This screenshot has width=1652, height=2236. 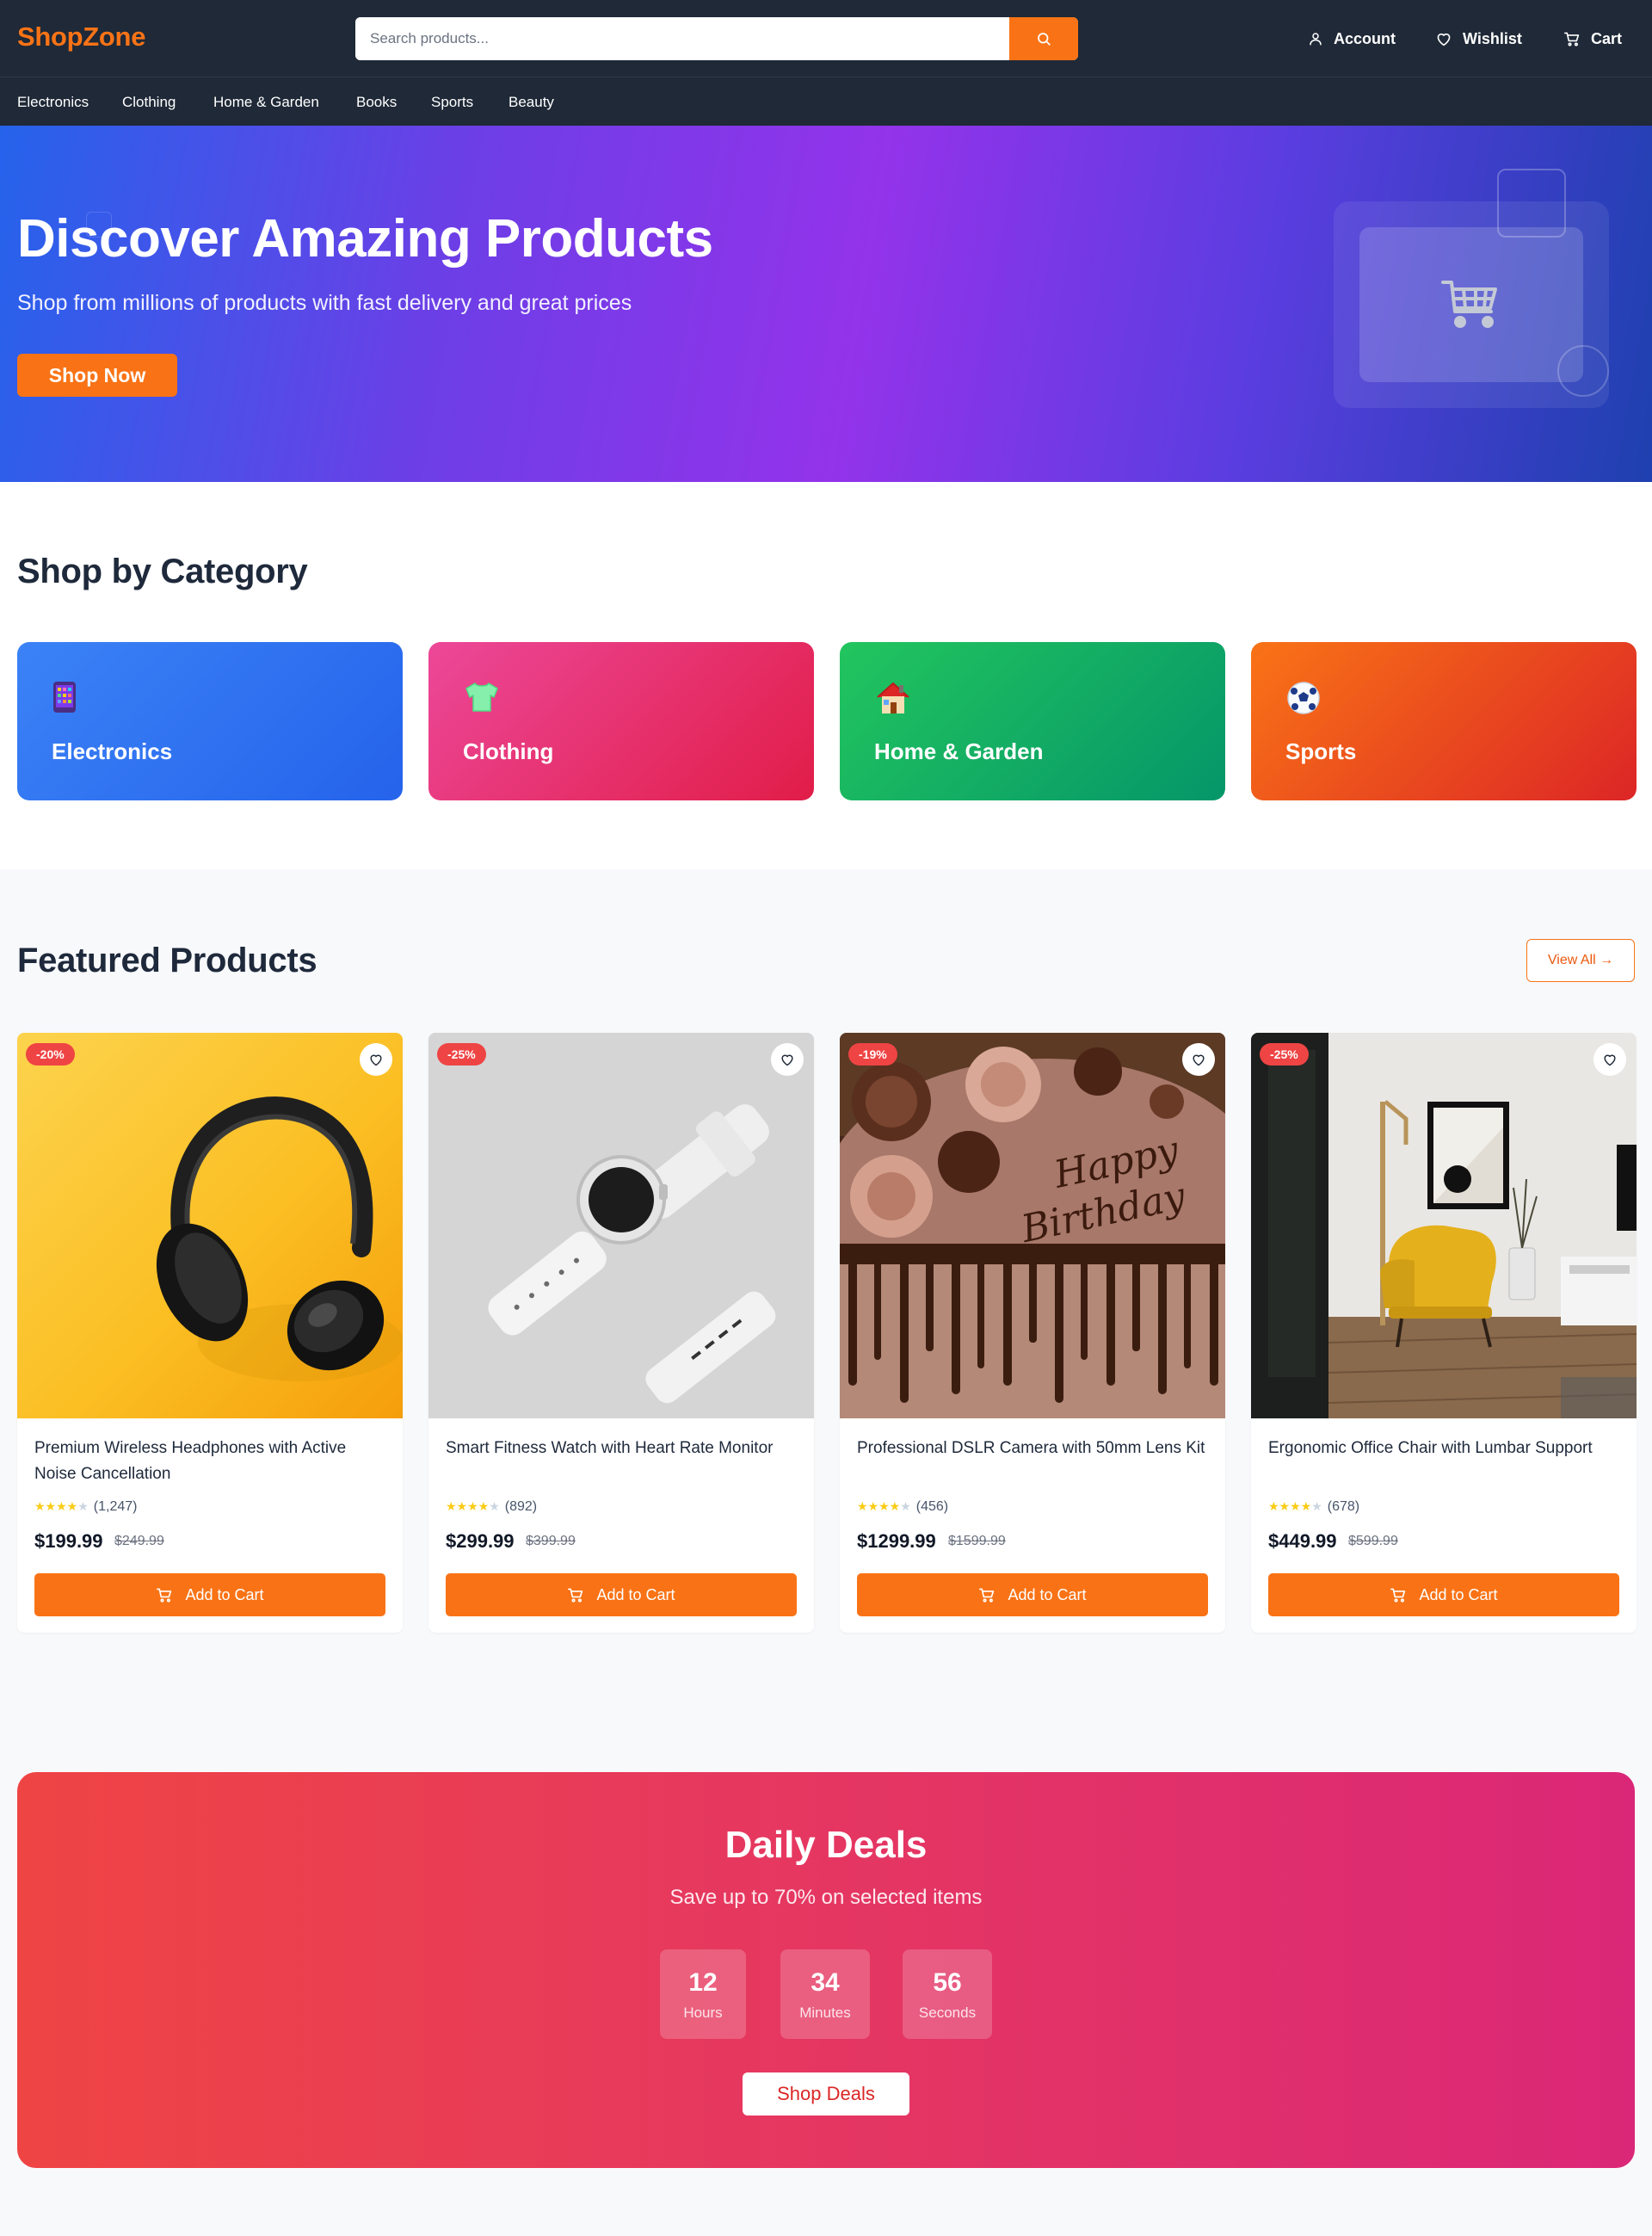 What do you see at coordinates (1365, 38) in the screenshot?
I see `account-label: Account` at bounding box center [1365, 38].